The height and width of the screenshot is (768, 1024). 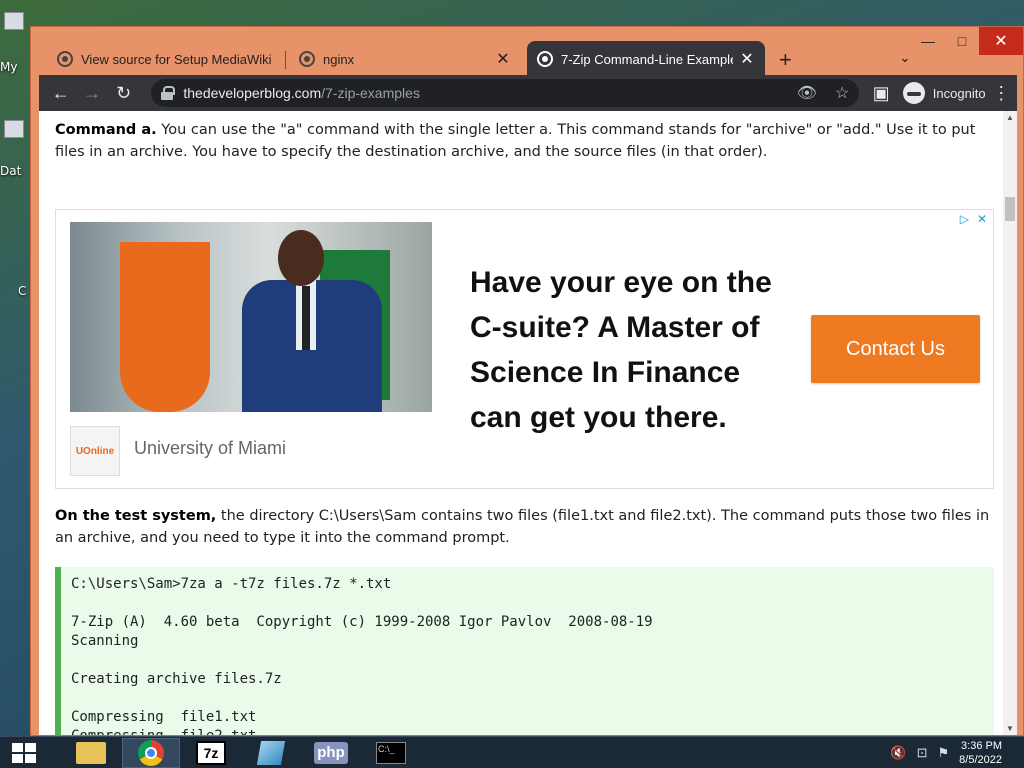 I want to click on php-icon: php, so click(x=331, y=752).